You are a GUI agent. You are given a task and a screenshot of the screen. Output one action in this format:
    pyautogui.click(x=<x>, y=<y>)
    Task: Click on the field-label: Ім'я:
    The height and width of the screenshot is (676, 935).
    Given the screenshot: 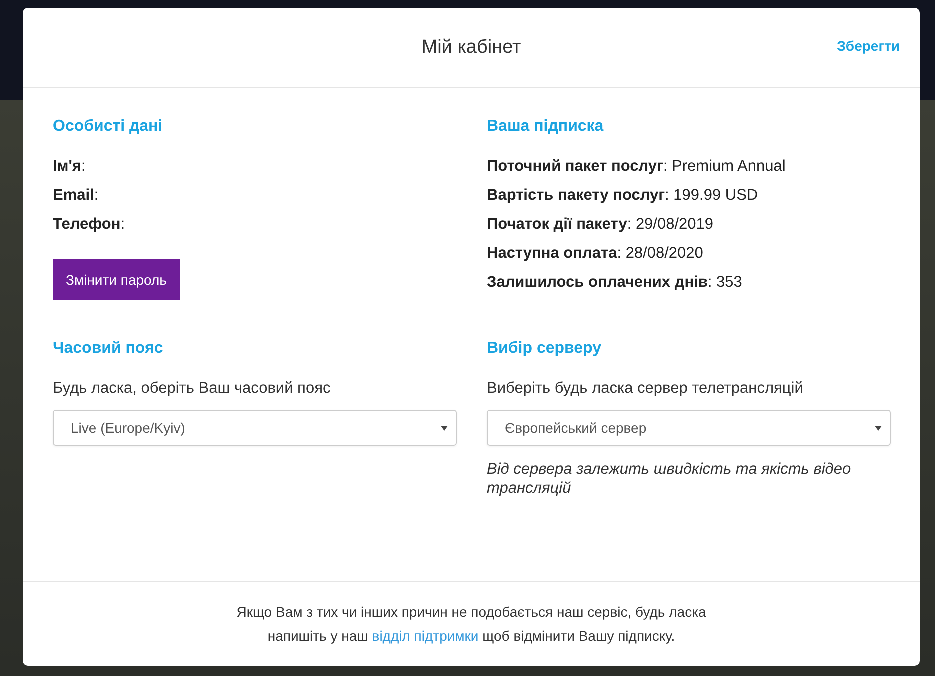 What is the action you would take?
    pyautogui.click(x=70, y=167)
    